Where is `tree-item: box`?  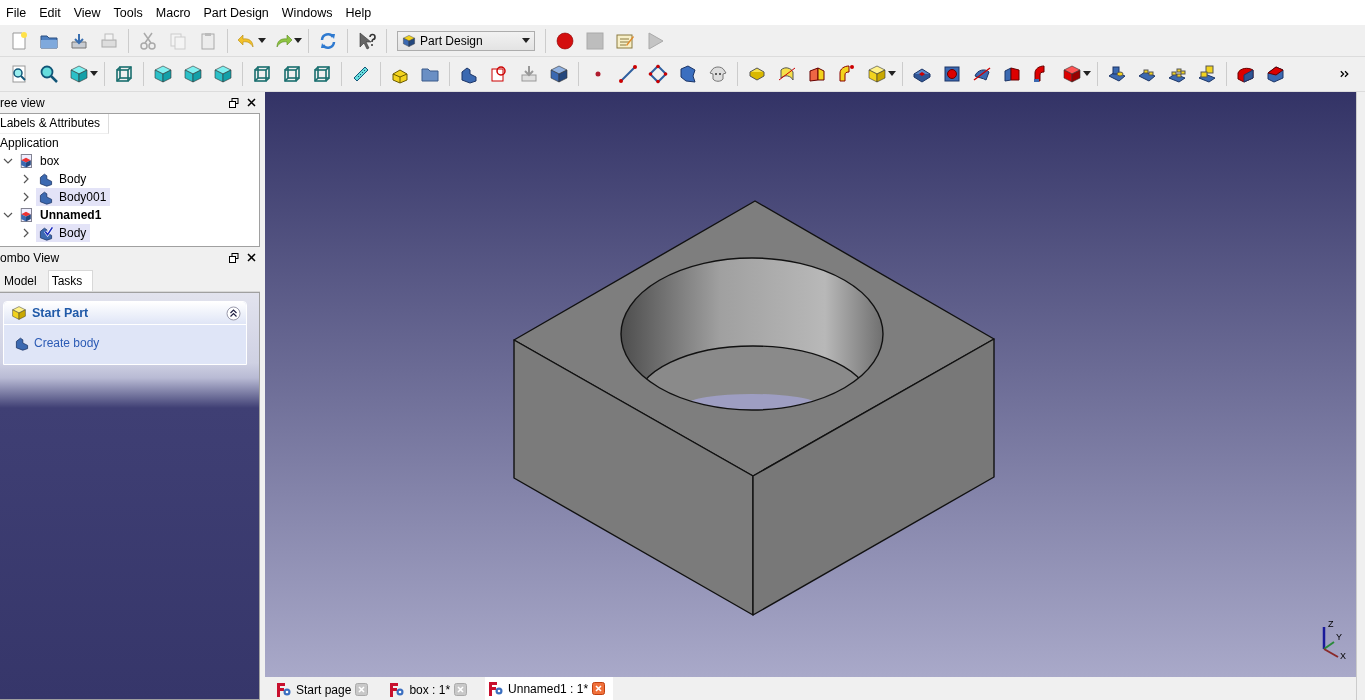 tree-item: box is located at coordinates (50, 161).